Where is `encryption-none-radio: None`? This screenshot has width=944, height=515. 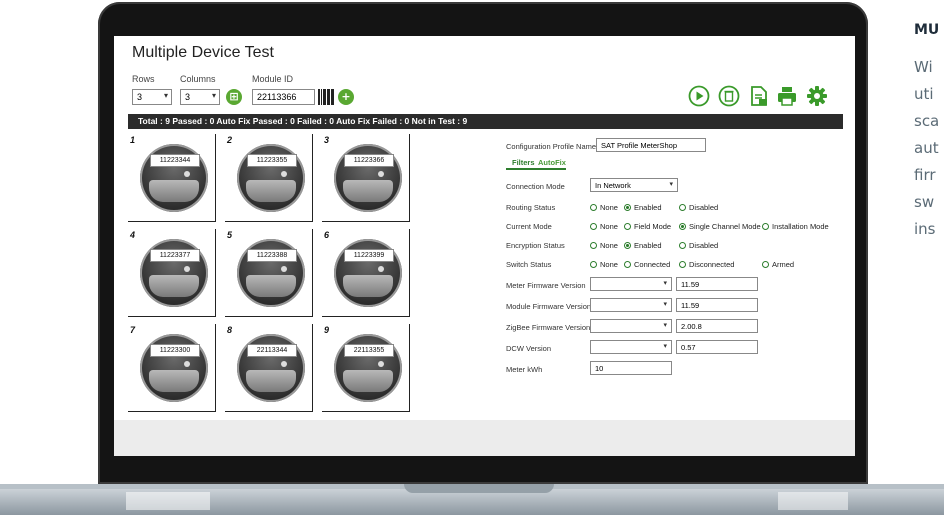
encryption-none-radio: None is located at coordinates (604, 245).